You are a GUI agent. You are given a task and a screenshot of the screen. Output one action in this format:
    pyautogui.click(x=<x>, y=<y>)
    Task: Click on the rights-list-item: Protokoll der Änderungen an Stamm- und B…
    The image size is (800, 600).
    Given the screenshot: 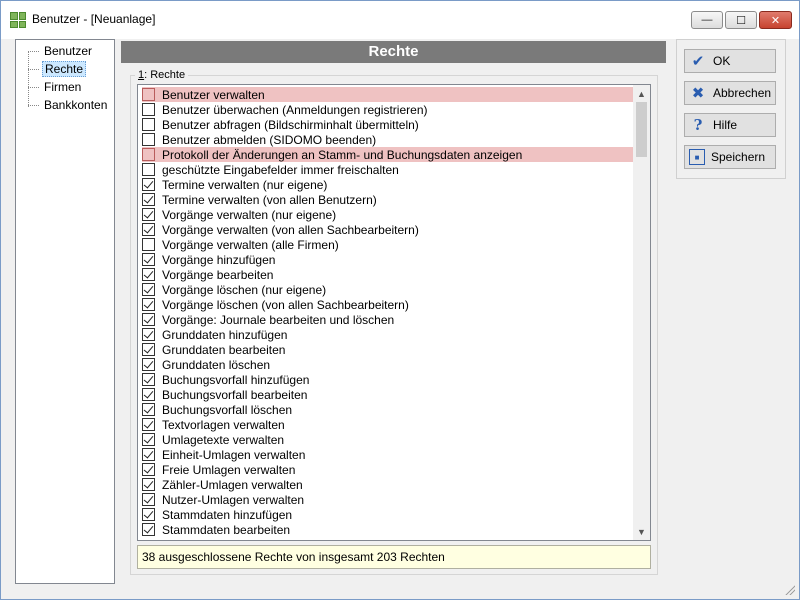 What is the action you would take?
    pyautogui.click(x=388, y=154)
    